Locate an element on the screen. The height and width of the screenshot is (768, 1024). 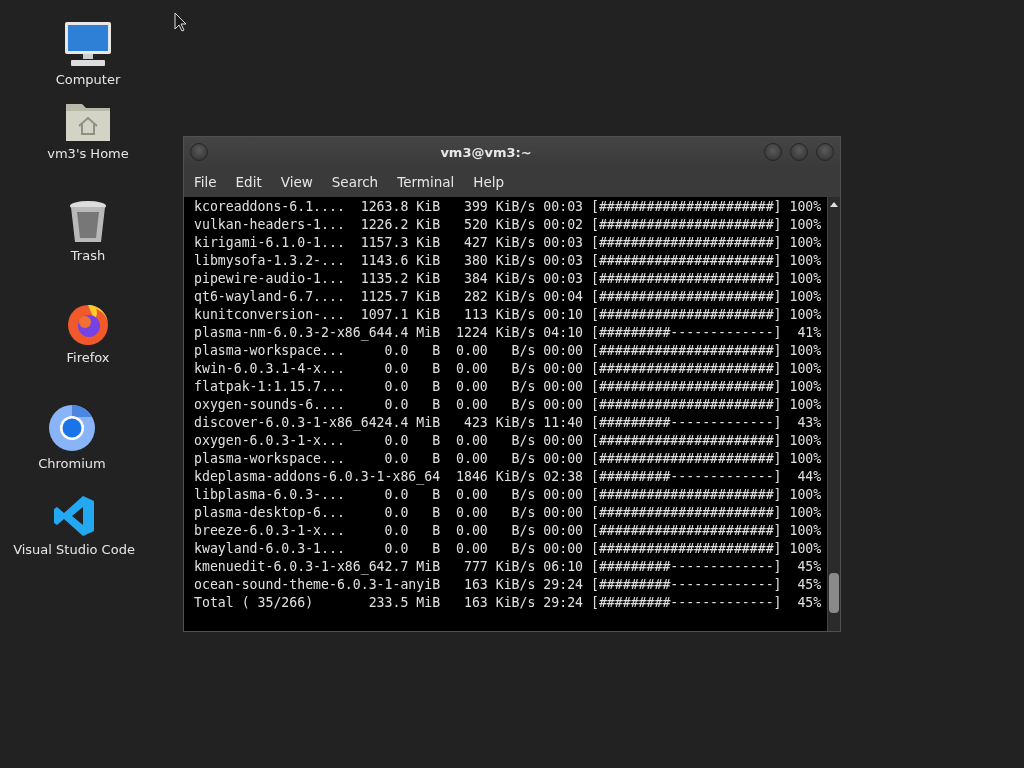
menu-item: Help is located at coordinates (489, 182).